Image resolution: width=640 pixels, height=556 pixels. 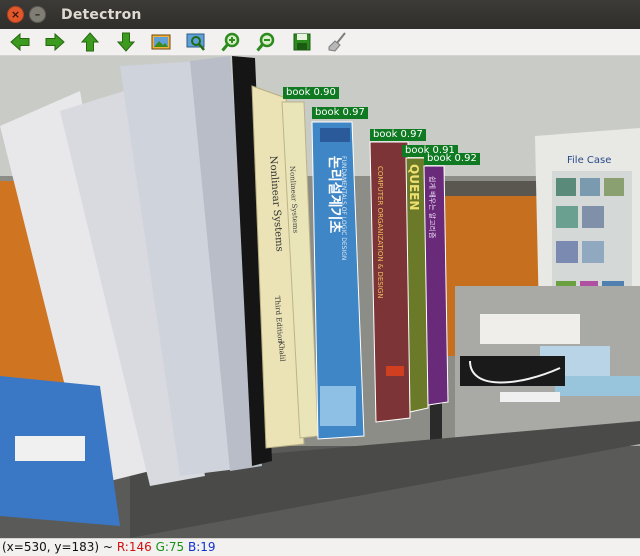 I want to click on save-icon, so click(x=301, y=42).